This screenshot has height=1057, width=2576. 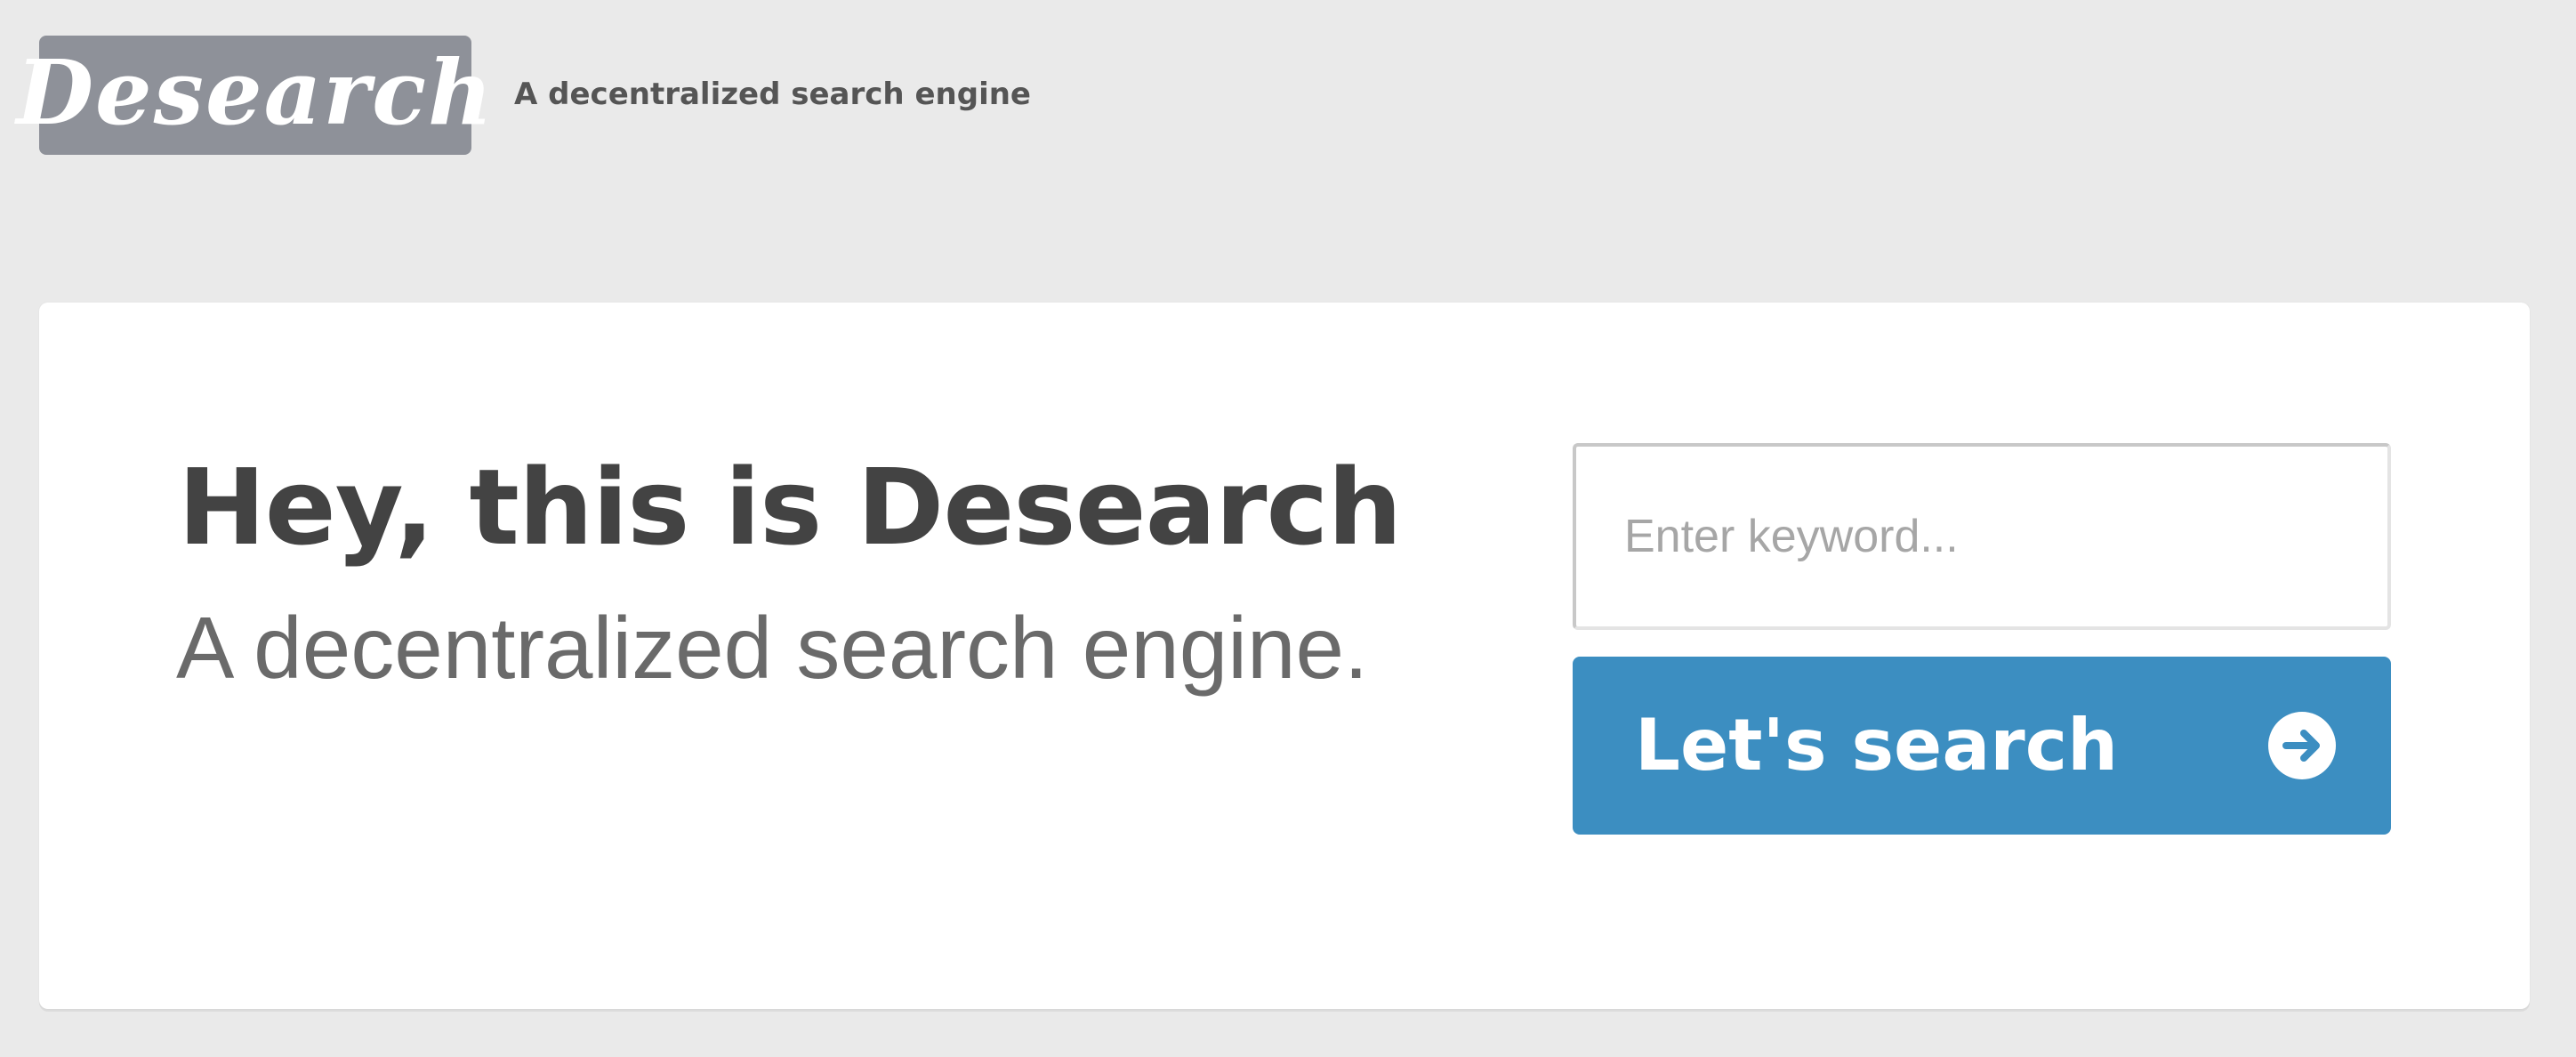 What do you see at coordinates (772, 94) in the screenshot?
I see `header-tagline: A decentralized search engine` at bounding box center [772, 94].